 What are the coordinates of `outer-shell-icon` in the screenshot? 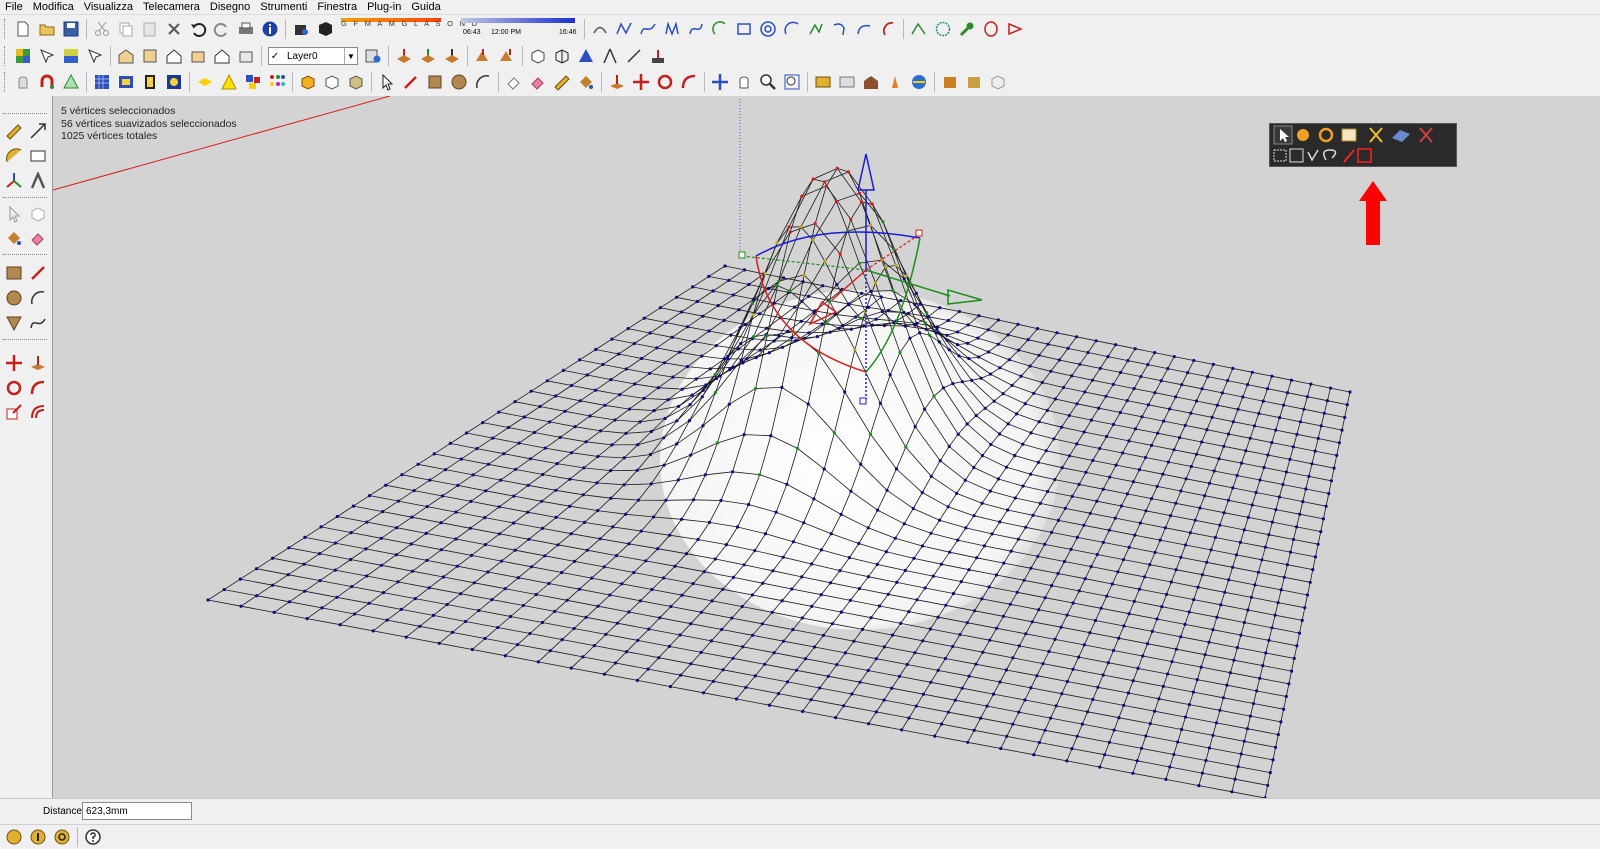 It's located at (356, 82).